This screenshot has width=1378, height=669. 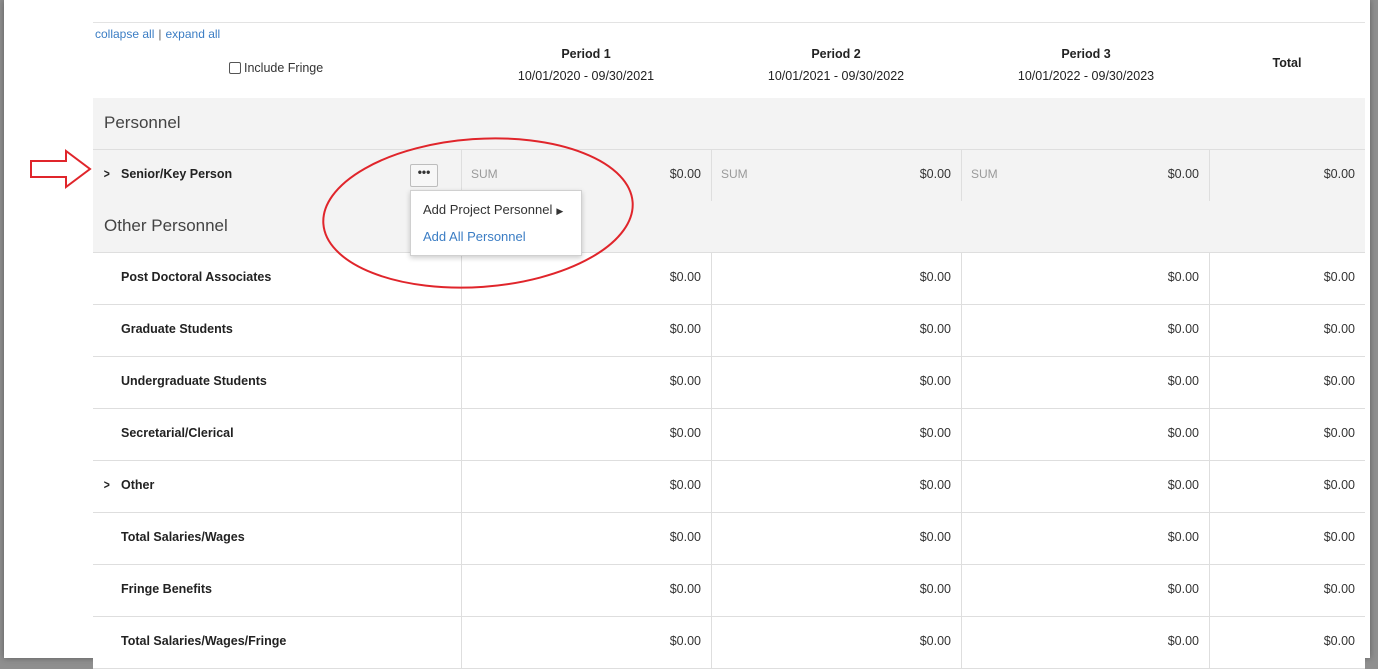 I want to click on collapse-expand-links: collapse all | expand all, so click(x=157, y=34).